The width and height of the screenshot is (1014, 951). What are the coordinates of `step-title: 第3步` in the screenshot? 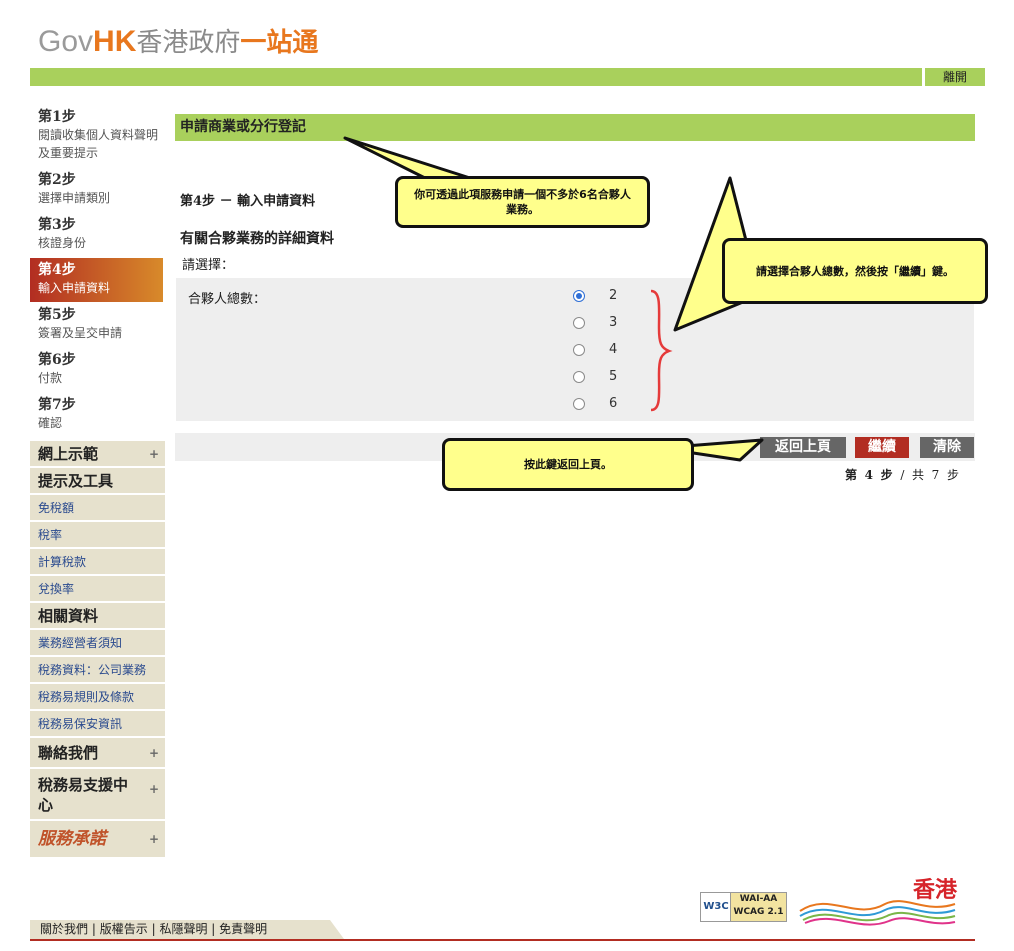 It's located at (57, 225).